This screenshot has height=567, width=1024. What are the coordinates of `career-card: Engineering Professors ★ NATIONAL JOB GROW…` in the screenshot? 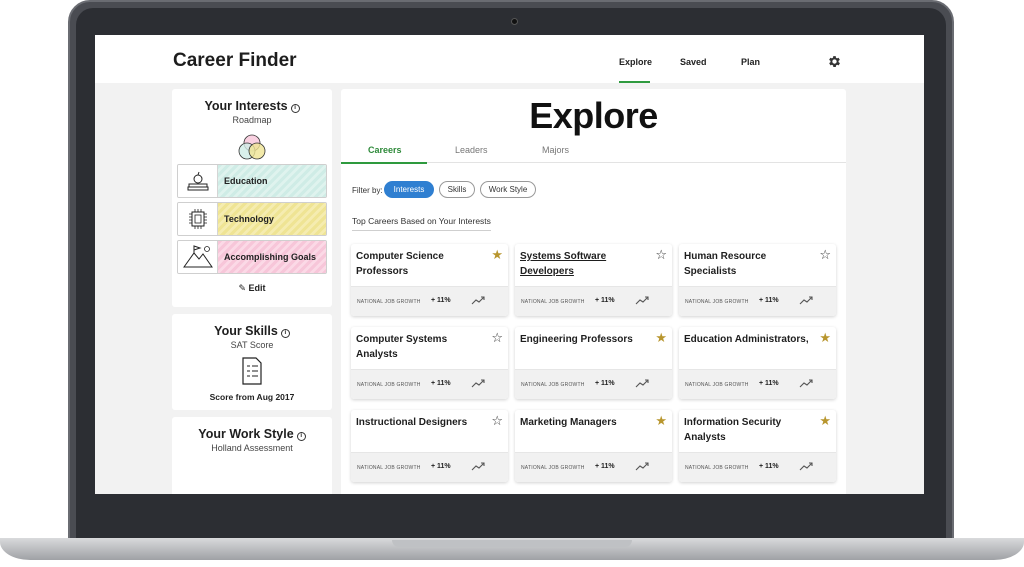 It's located at (593, 363).